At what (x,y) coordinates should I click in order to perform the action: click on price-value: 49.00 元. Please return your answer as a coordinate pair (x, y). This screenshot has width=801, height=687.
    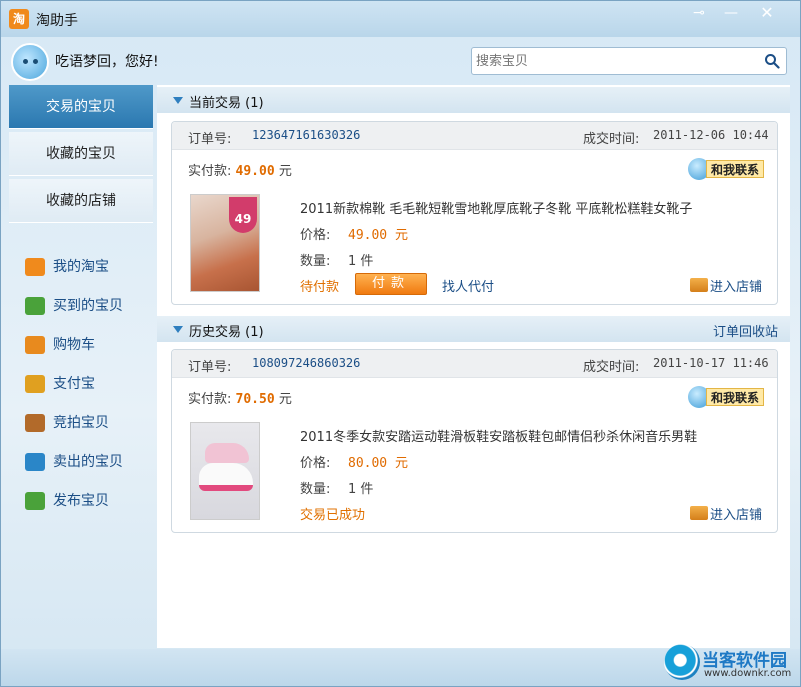
    Looking at the image, I should click on (378, 235).